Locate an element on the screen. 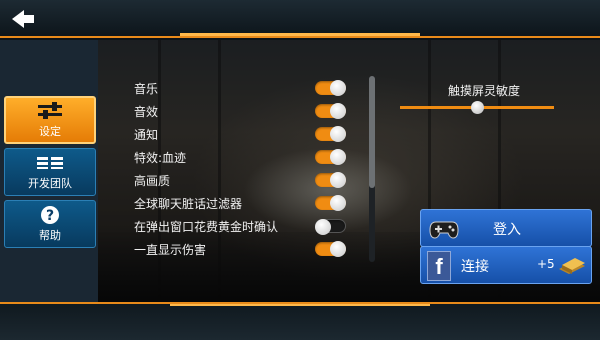  setting-label: 音效 is located at coordinates (146, 112).